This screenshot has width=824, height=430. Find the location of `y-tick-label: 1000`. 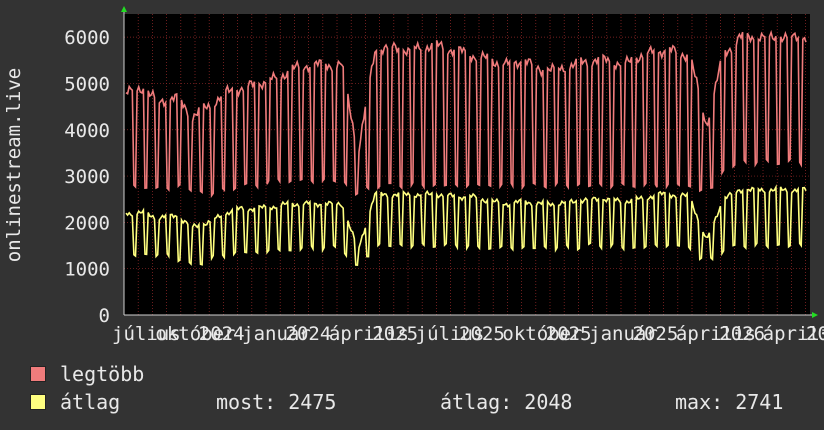

y-tick-label: 1000 is located at coordinates (87, 270).